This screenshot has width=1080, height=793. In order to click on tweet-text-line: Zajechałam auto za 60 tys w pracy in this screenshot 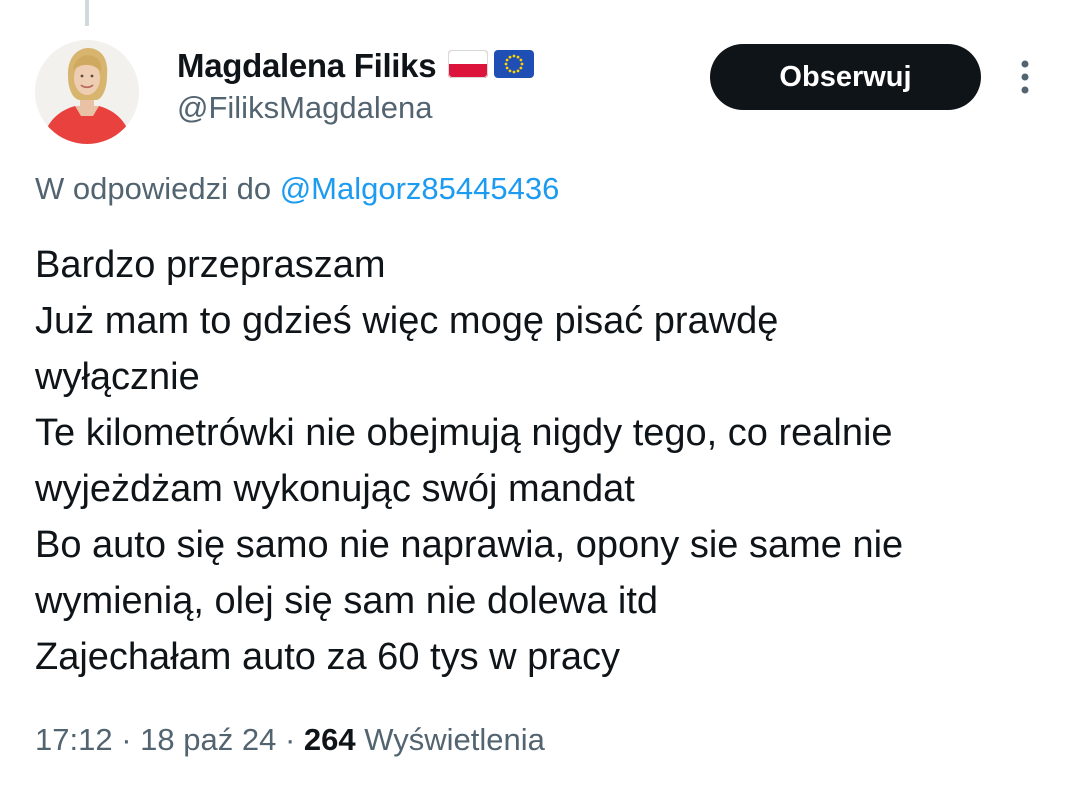, I will do `click(328, 657)`.